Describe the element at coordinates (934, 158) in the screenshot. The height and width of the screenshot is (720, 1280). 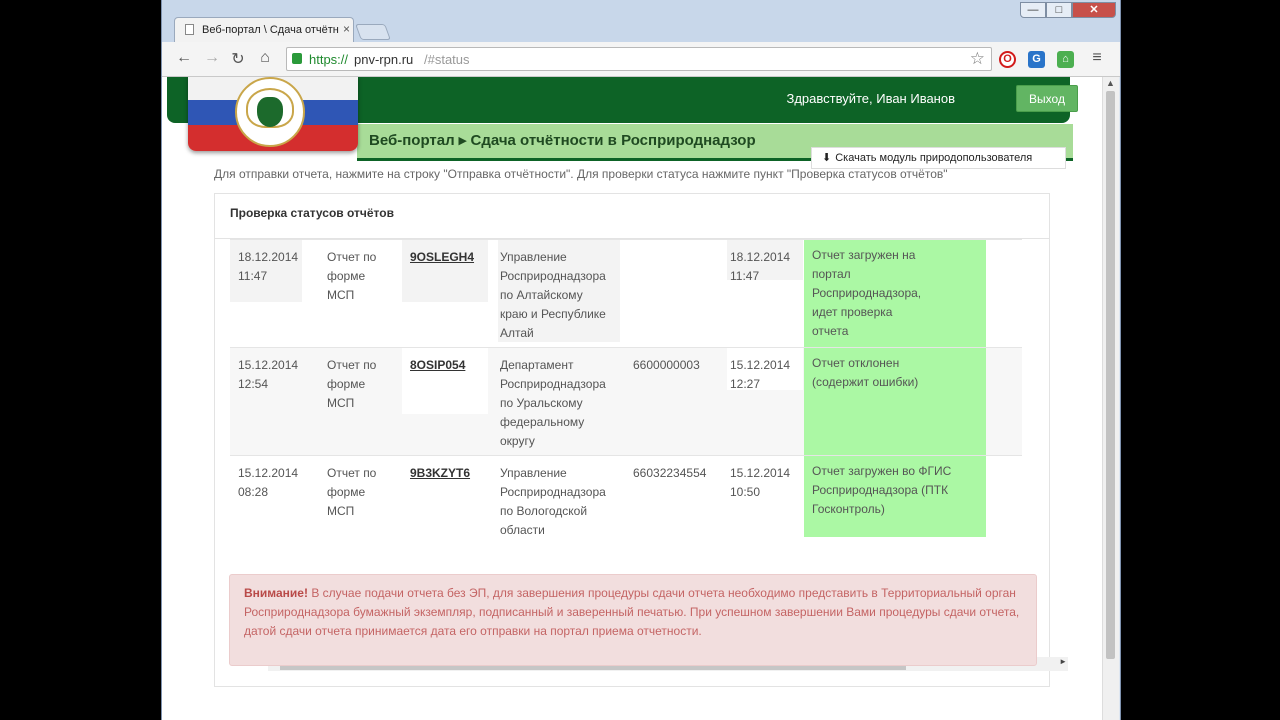
I see `download-label: Скачать модуль природопользователя` at that location.